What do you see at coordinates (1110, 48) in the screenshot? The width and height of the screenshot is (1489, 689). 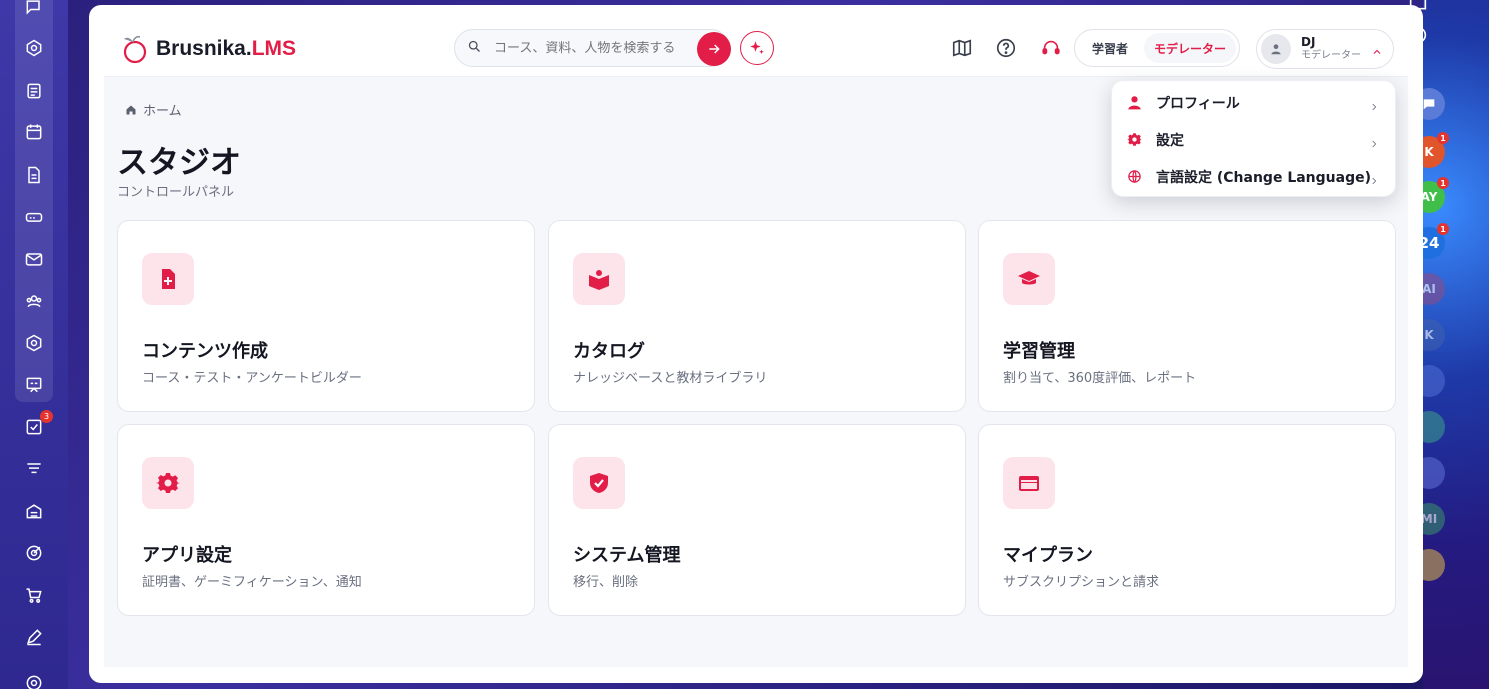 I see `role-learner-button: 学習者` at bounding box center [1110, 48].